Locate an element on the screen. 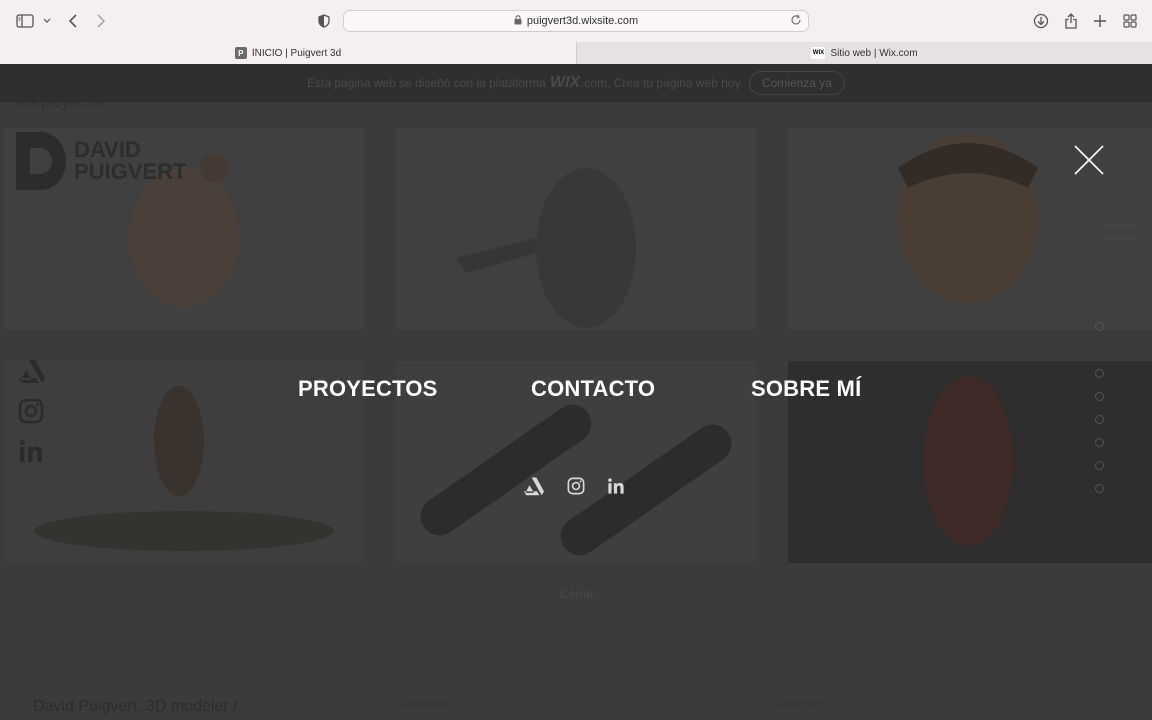  menu-social-icons is located at coordinates (574, 486).